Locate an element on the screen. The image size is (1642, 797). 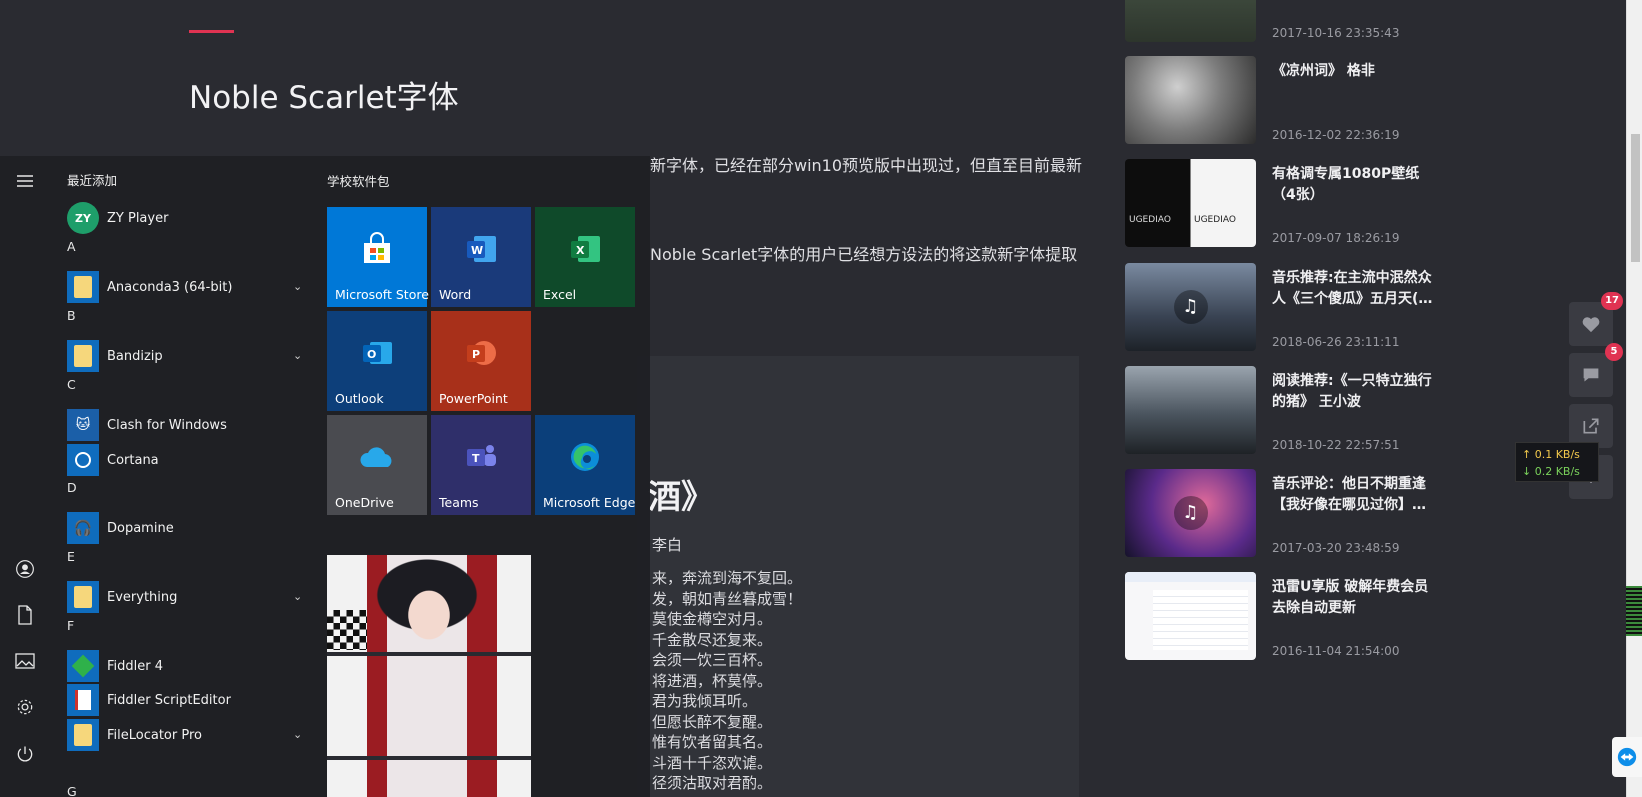
user-icon is located at coordinates (25, 569).